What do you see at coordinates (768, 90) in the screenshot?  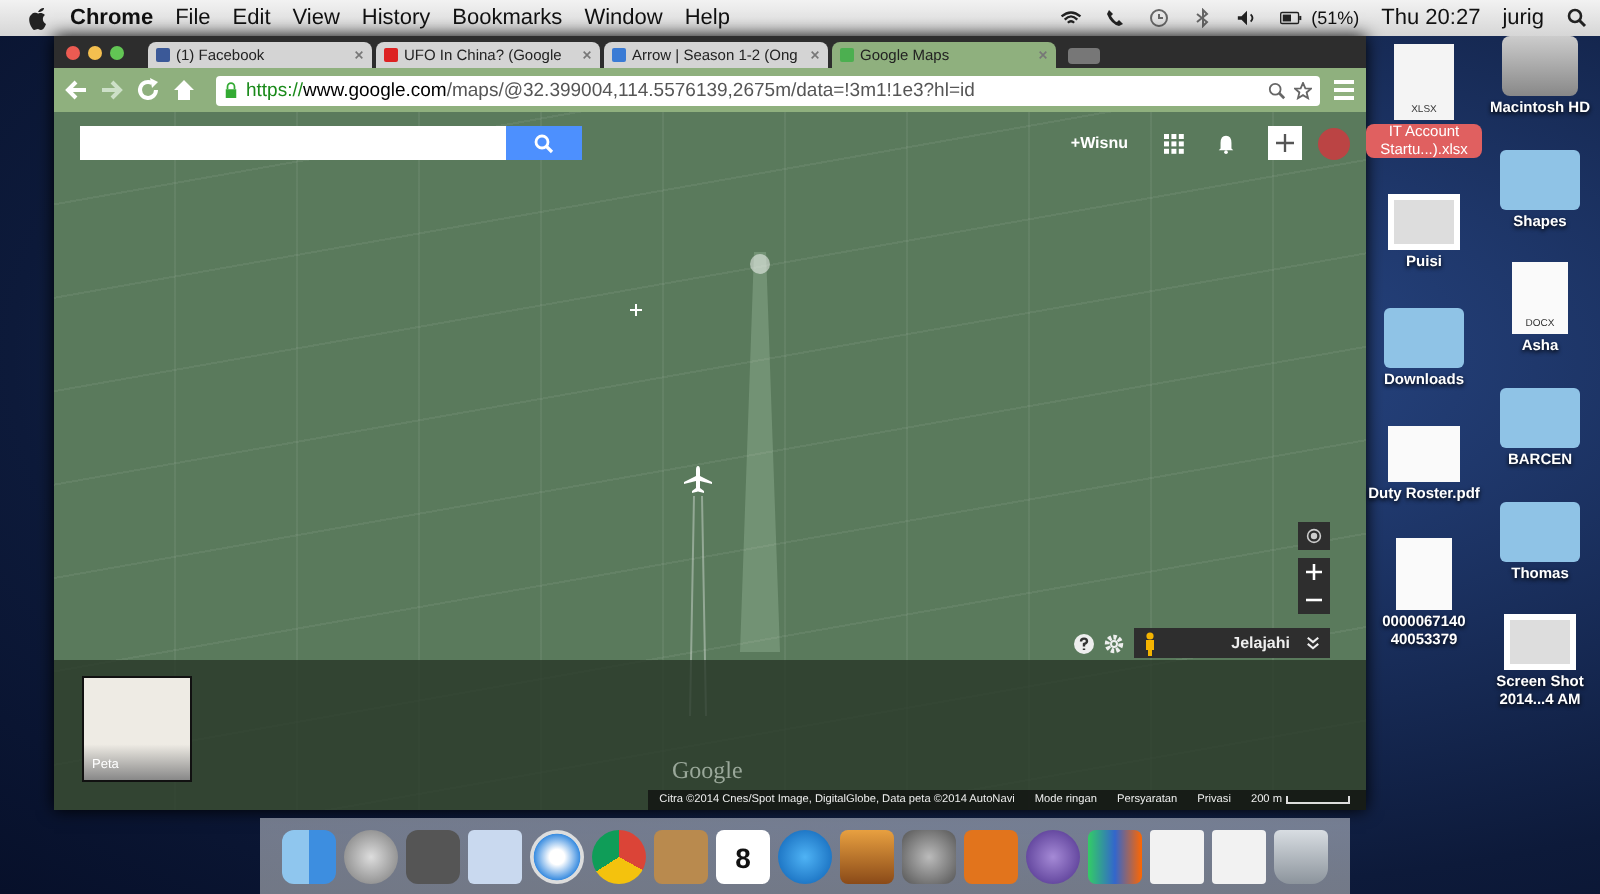 I see `address-bar: https://www.google.com/maps/@32.399004,114.5576139,2675m/data=!3m1!1e3?hl=id` at bounding box center [768, 90].